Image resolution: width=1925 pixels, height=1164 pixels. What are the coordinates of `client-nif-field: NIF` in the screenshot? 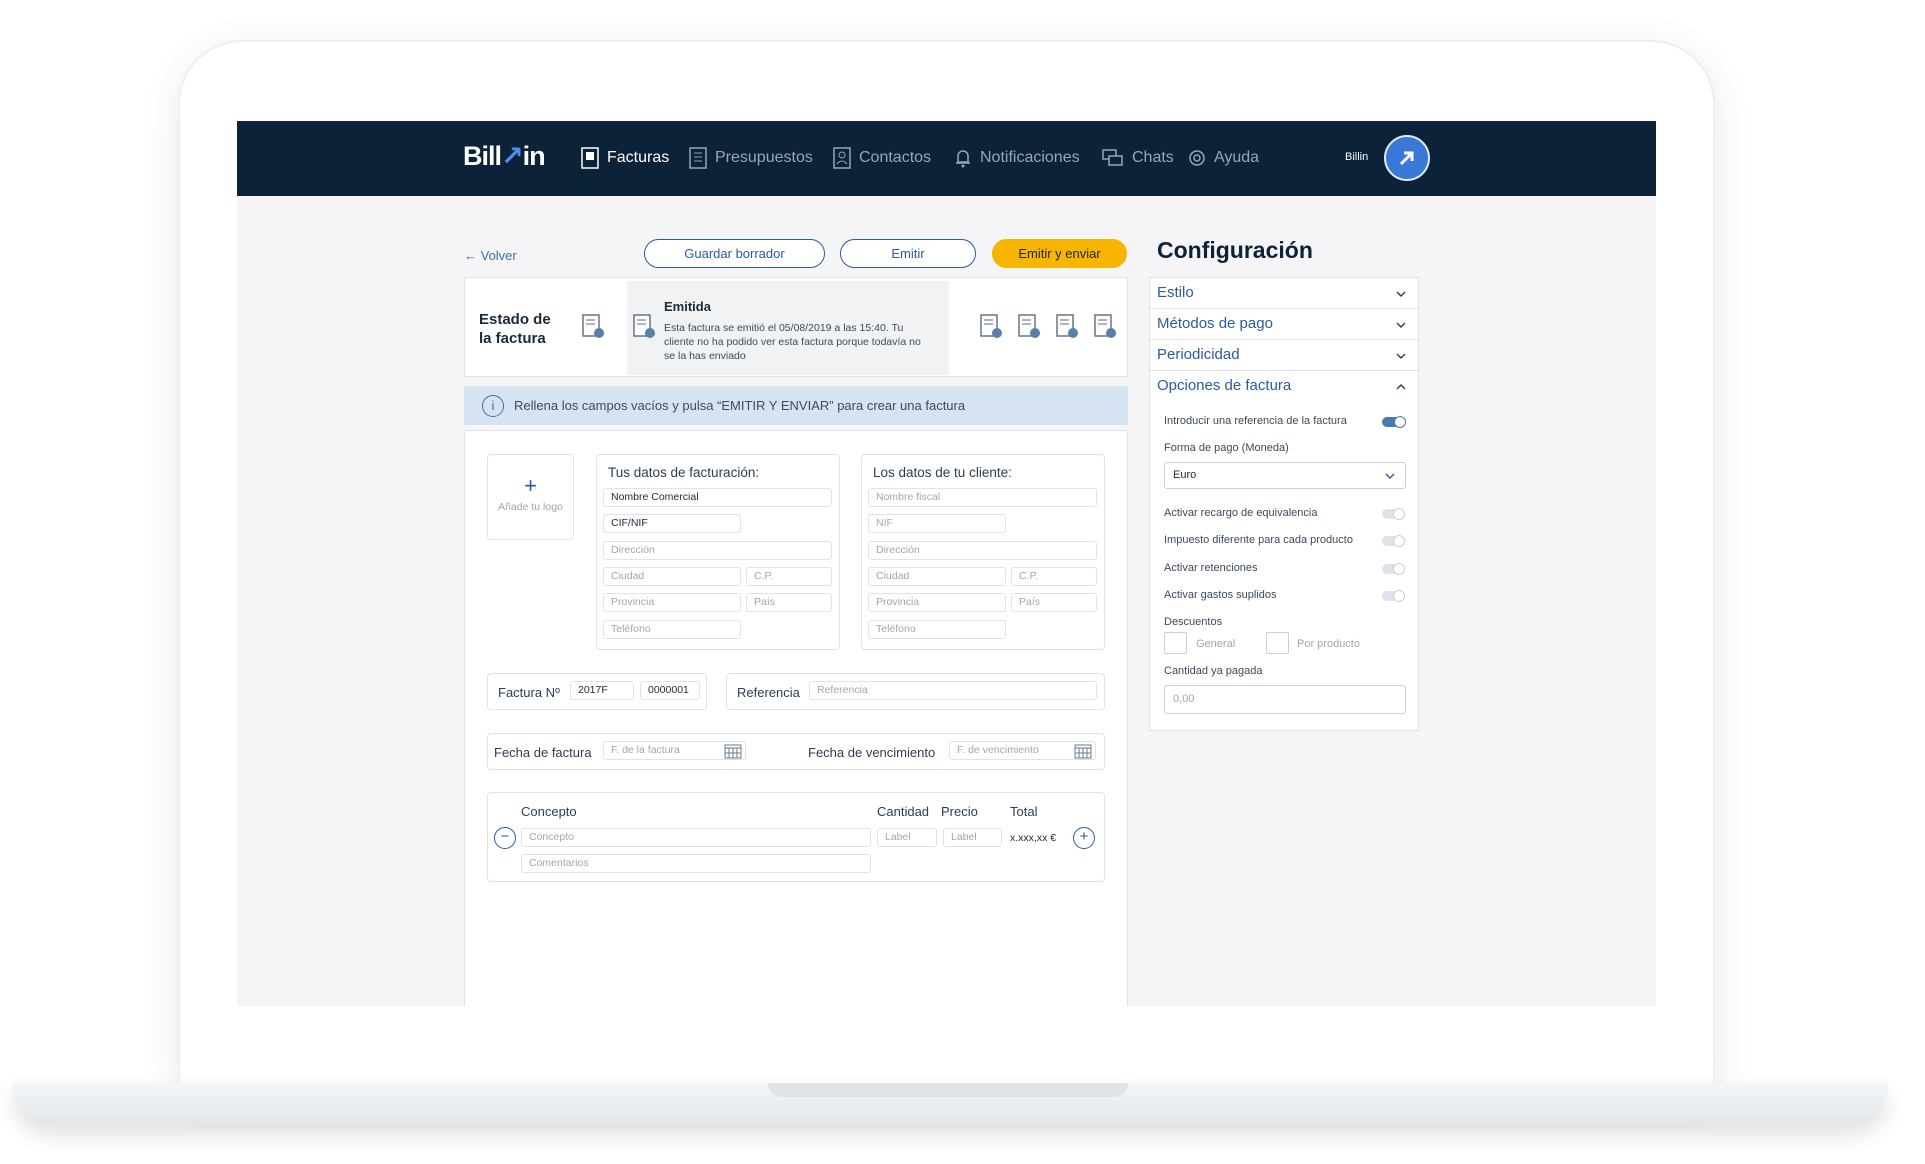 It's located at (937, 523).